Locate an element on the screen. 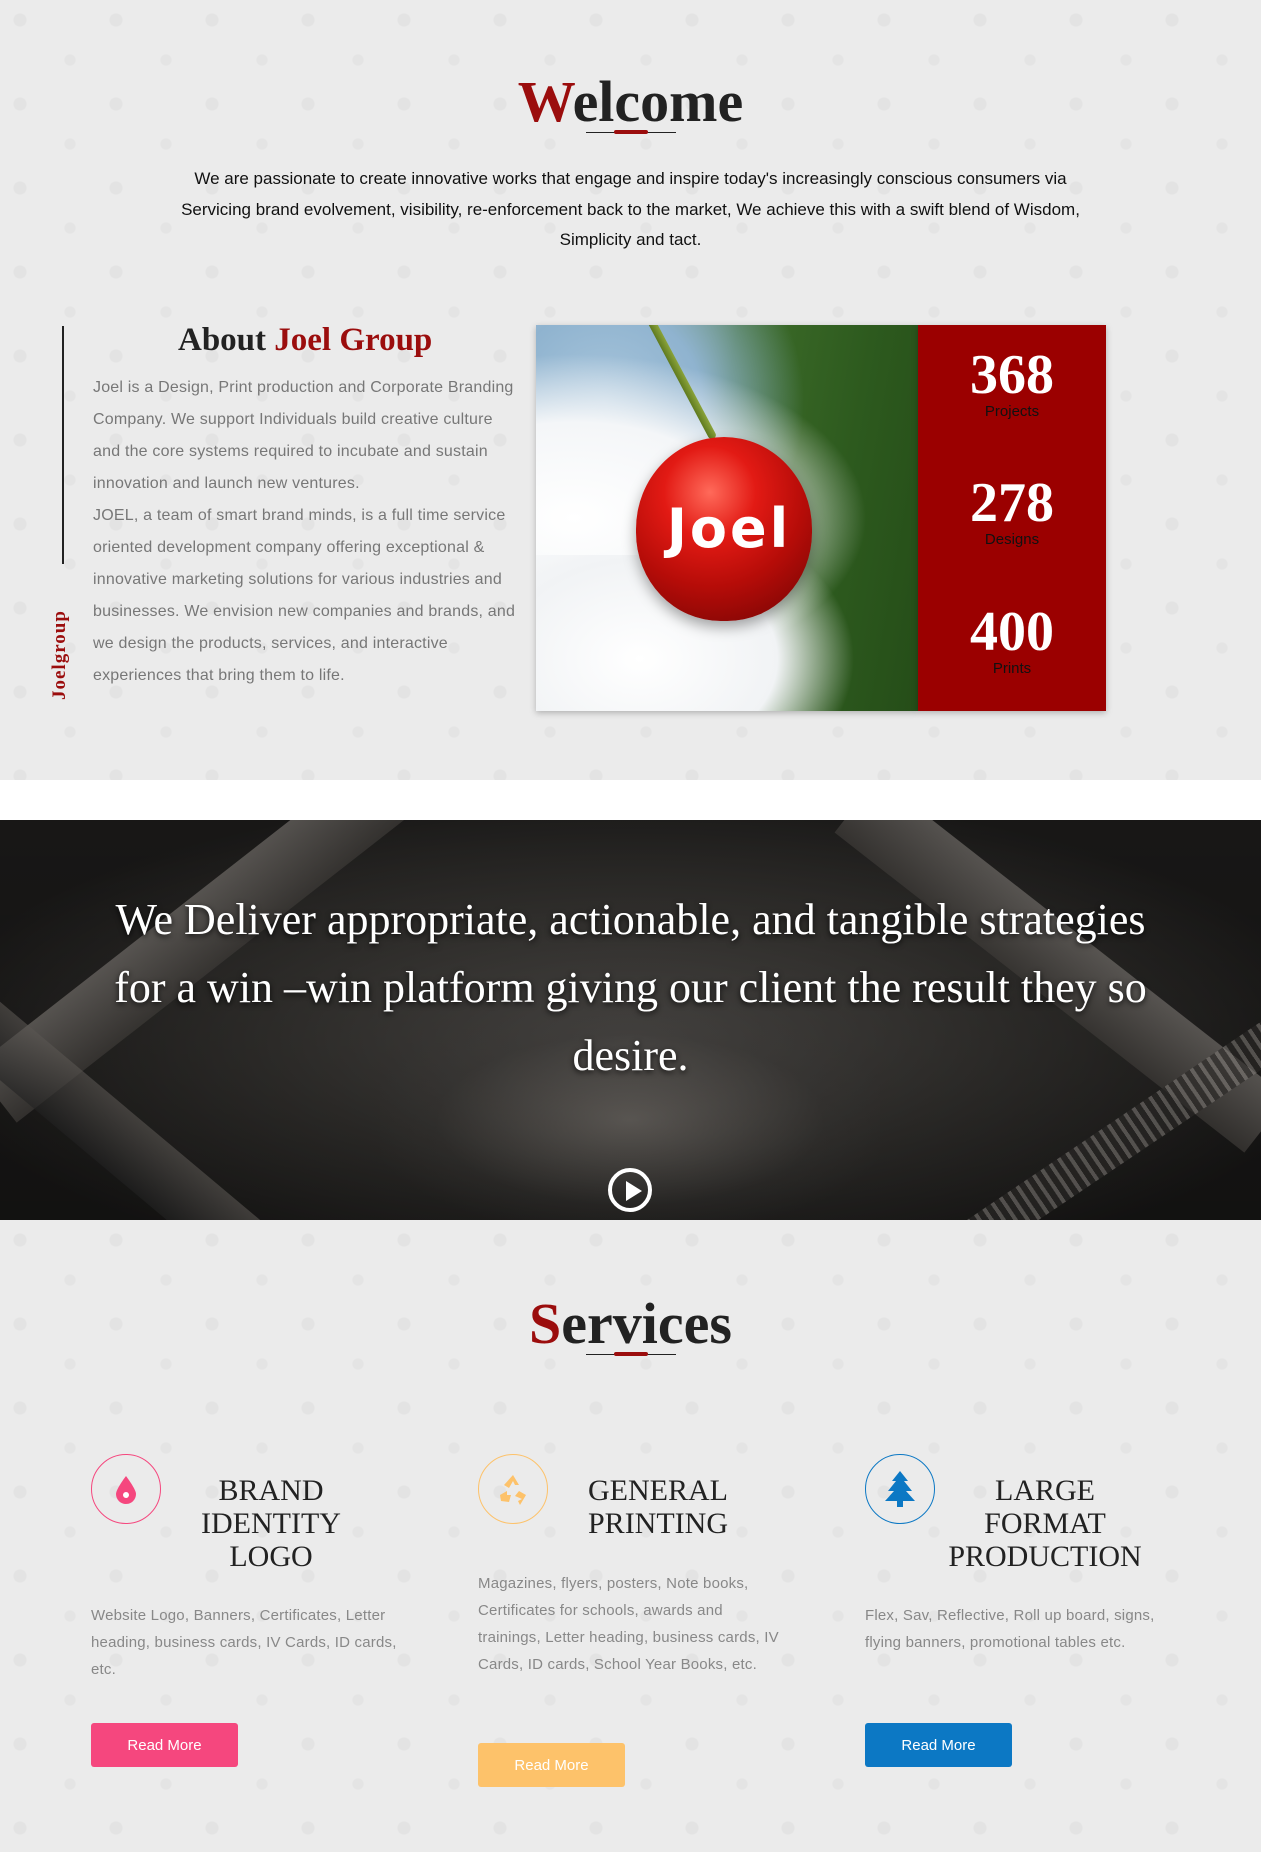  recycle-icon is located at coordinates (513, 1489).